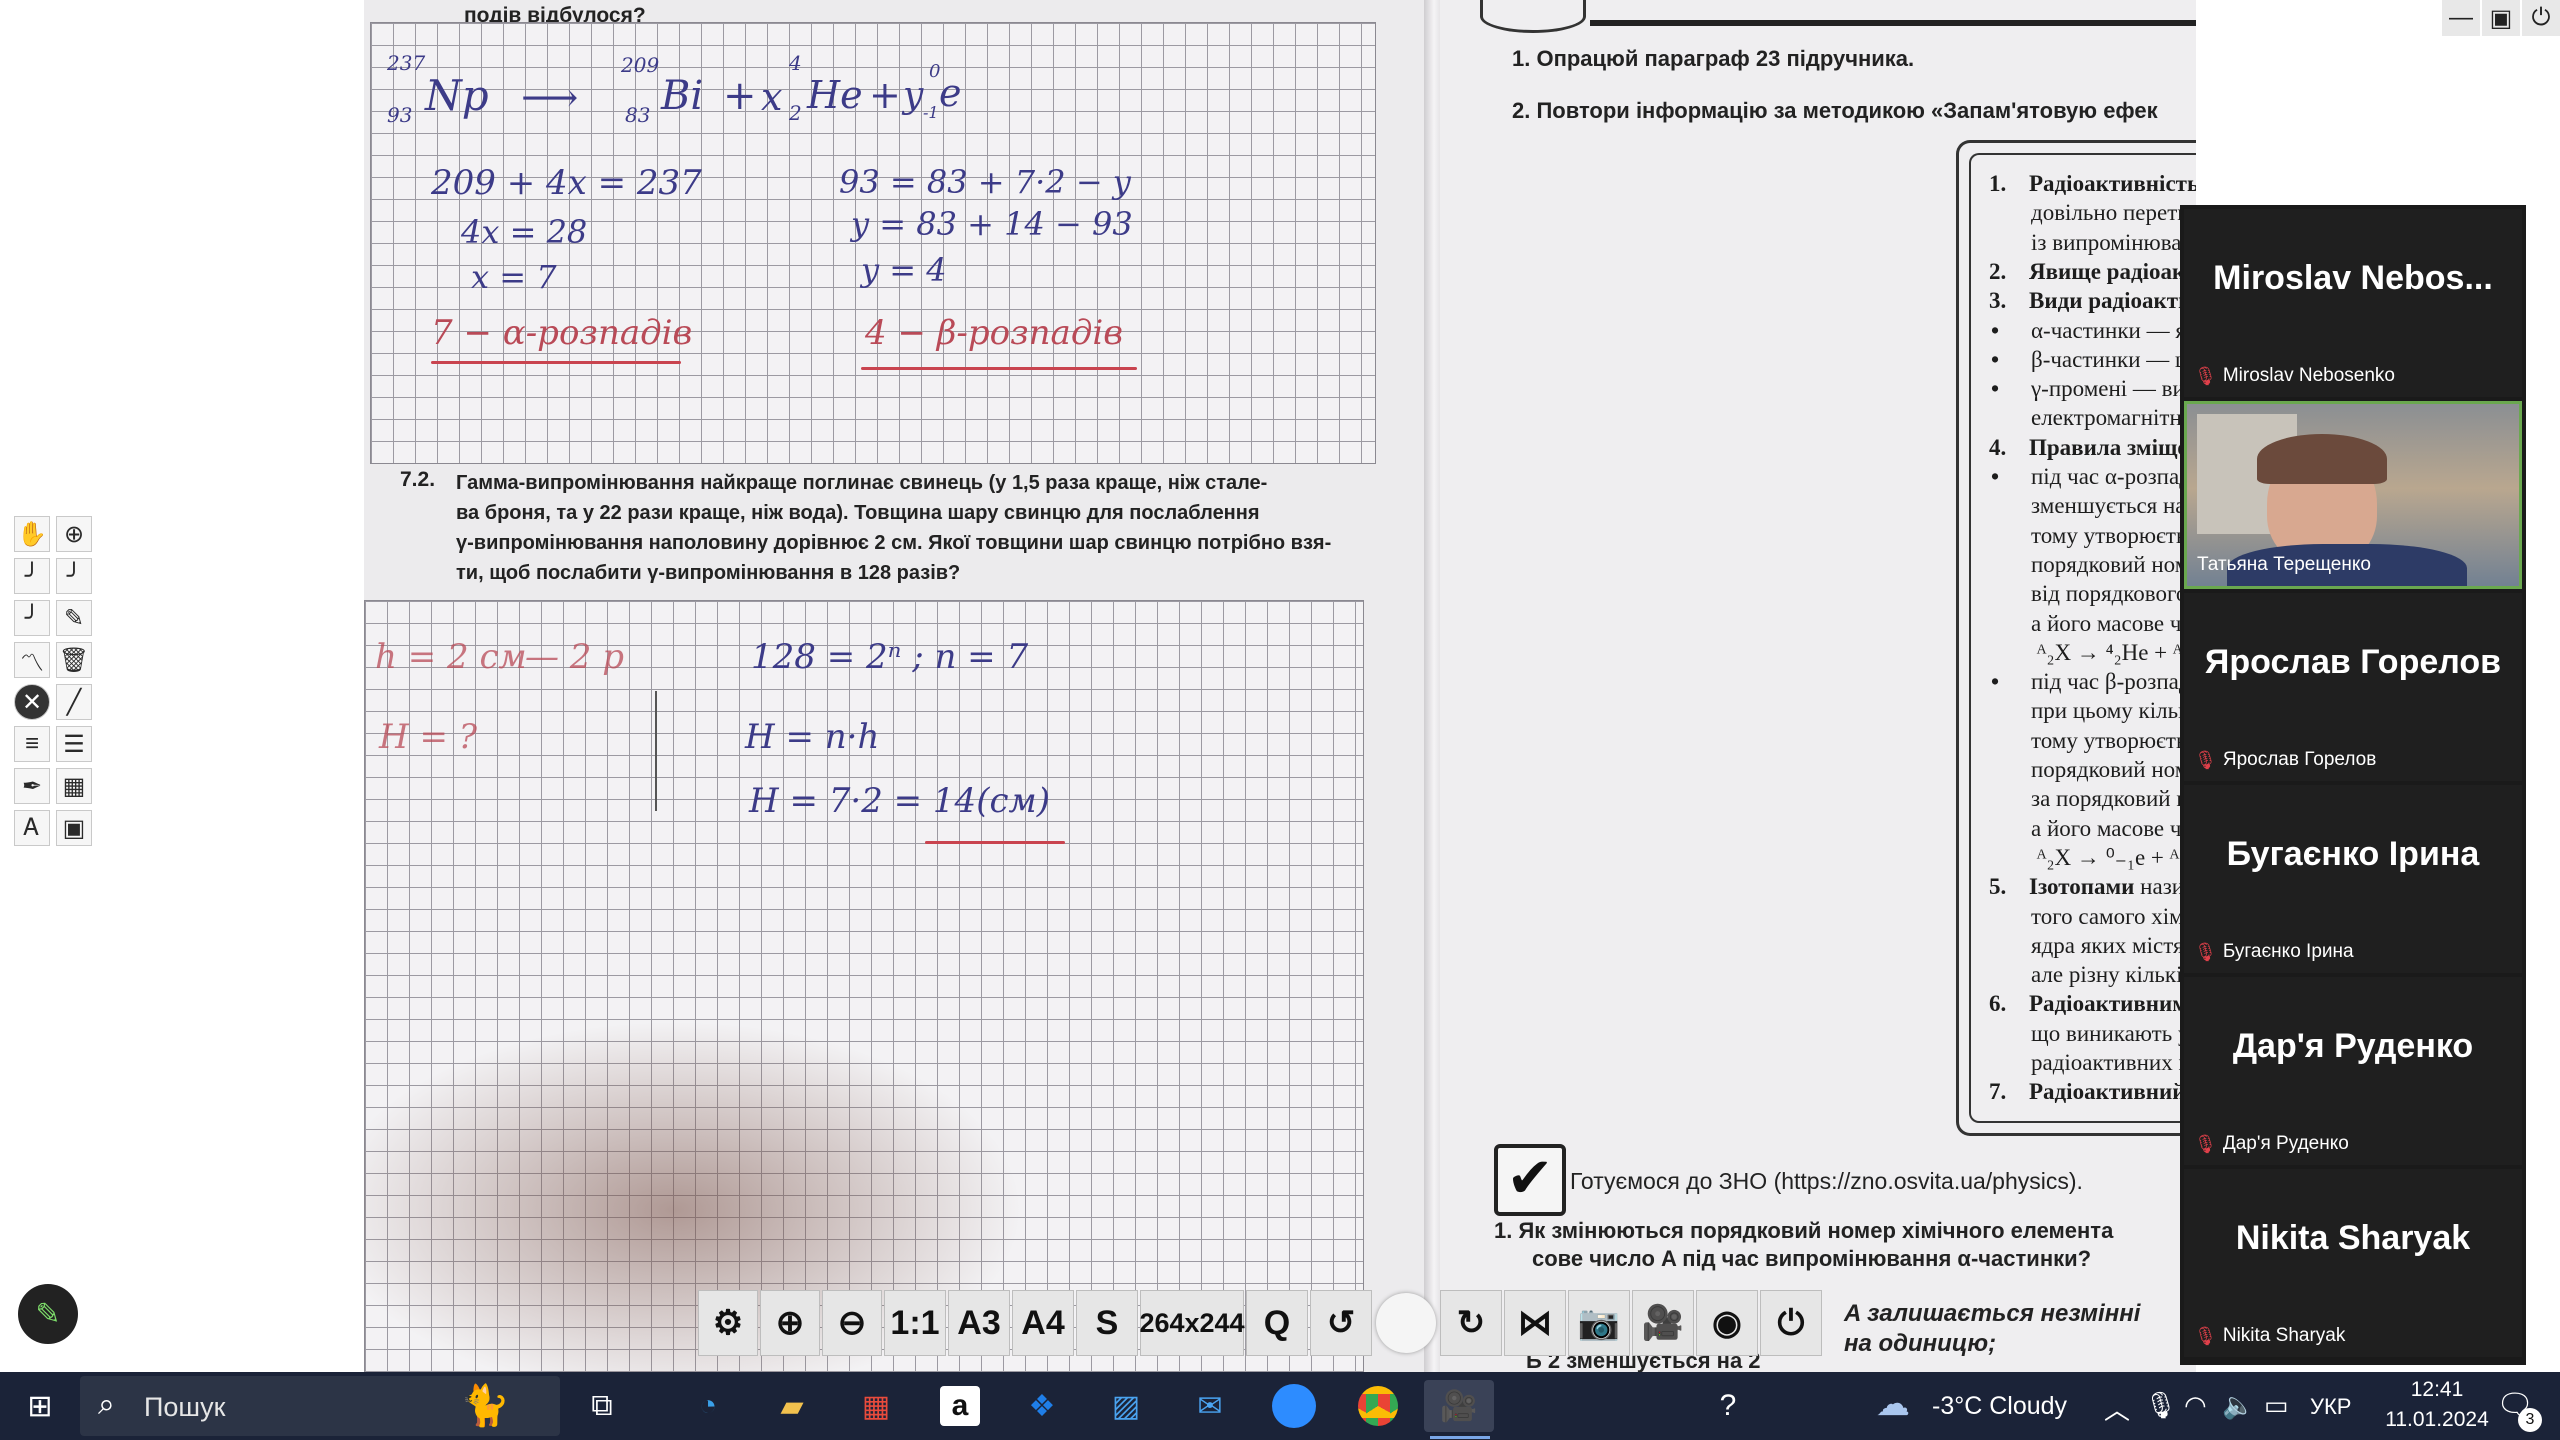 Image resolution: width=2560 pixels, height=1440 pixels. I want to click on q-button: Q, so click(1277, 1323).